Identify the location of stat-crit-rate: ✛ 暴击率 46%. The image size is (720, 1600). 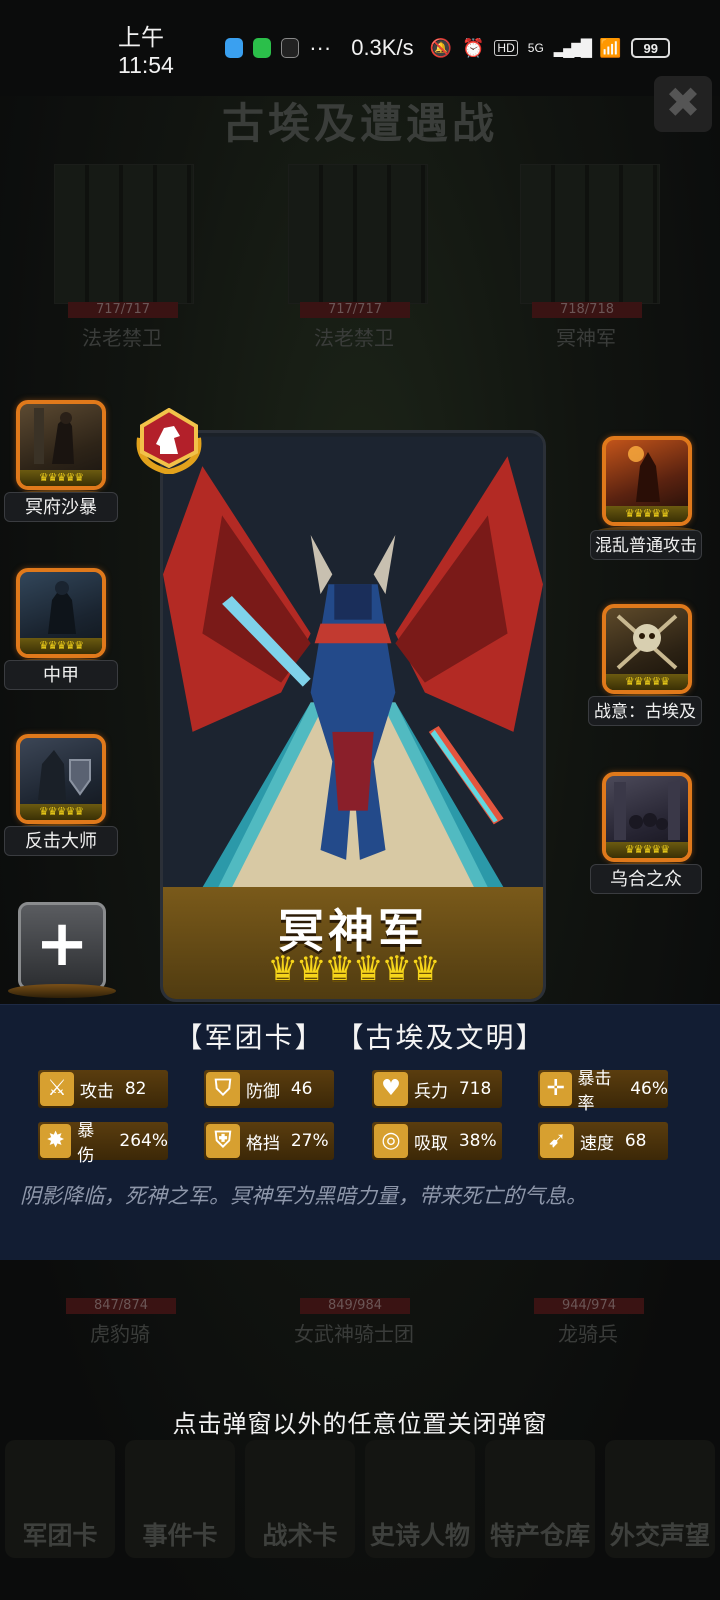
(603, 1091).